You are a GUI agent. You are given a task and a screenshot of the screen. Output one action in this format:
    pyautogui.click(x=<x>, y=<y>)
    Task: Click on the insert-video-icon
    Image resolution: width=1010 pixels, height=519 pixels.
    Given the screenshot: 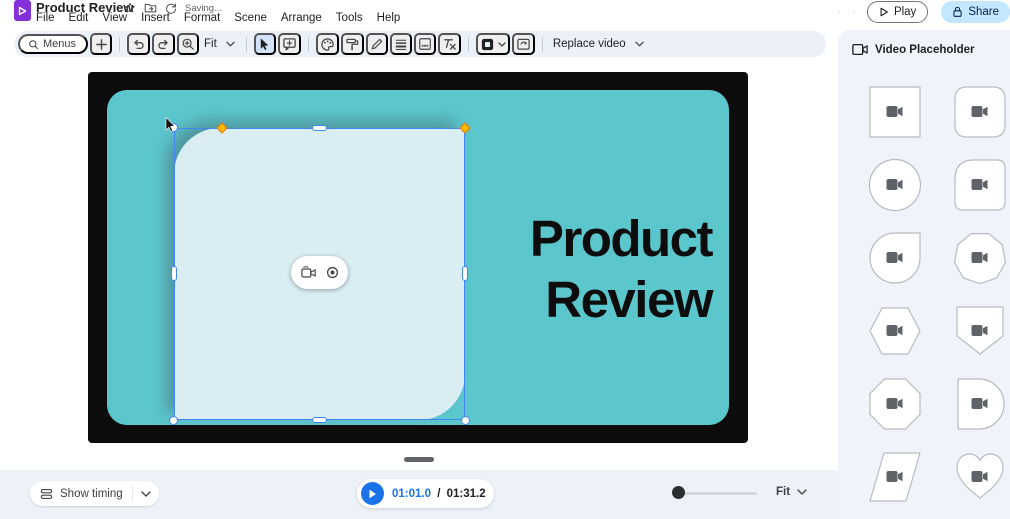 What is the action you would take?
    pyautogui.click(x=308, y=272)
    